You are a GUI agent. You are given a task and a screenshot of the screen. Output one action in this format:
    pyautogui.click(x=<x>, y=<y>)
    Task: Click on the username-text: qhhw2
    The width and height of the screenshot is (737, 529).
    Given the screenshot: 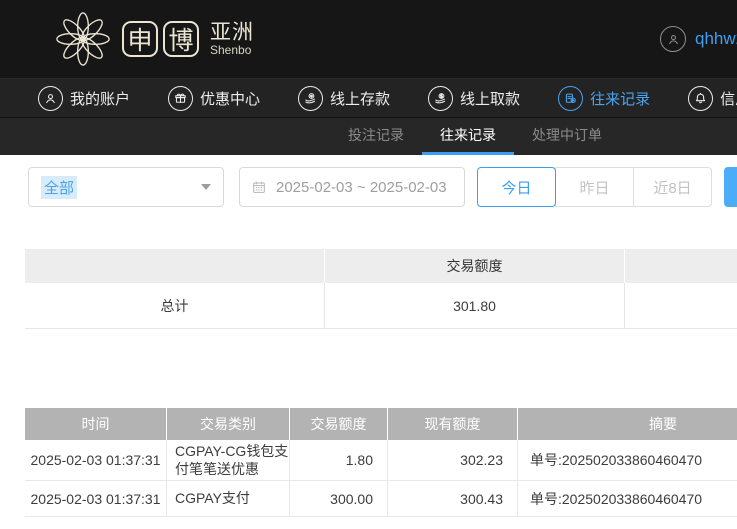 What is the action you would take?
    pyautogui.click(x=716, y=38)
    